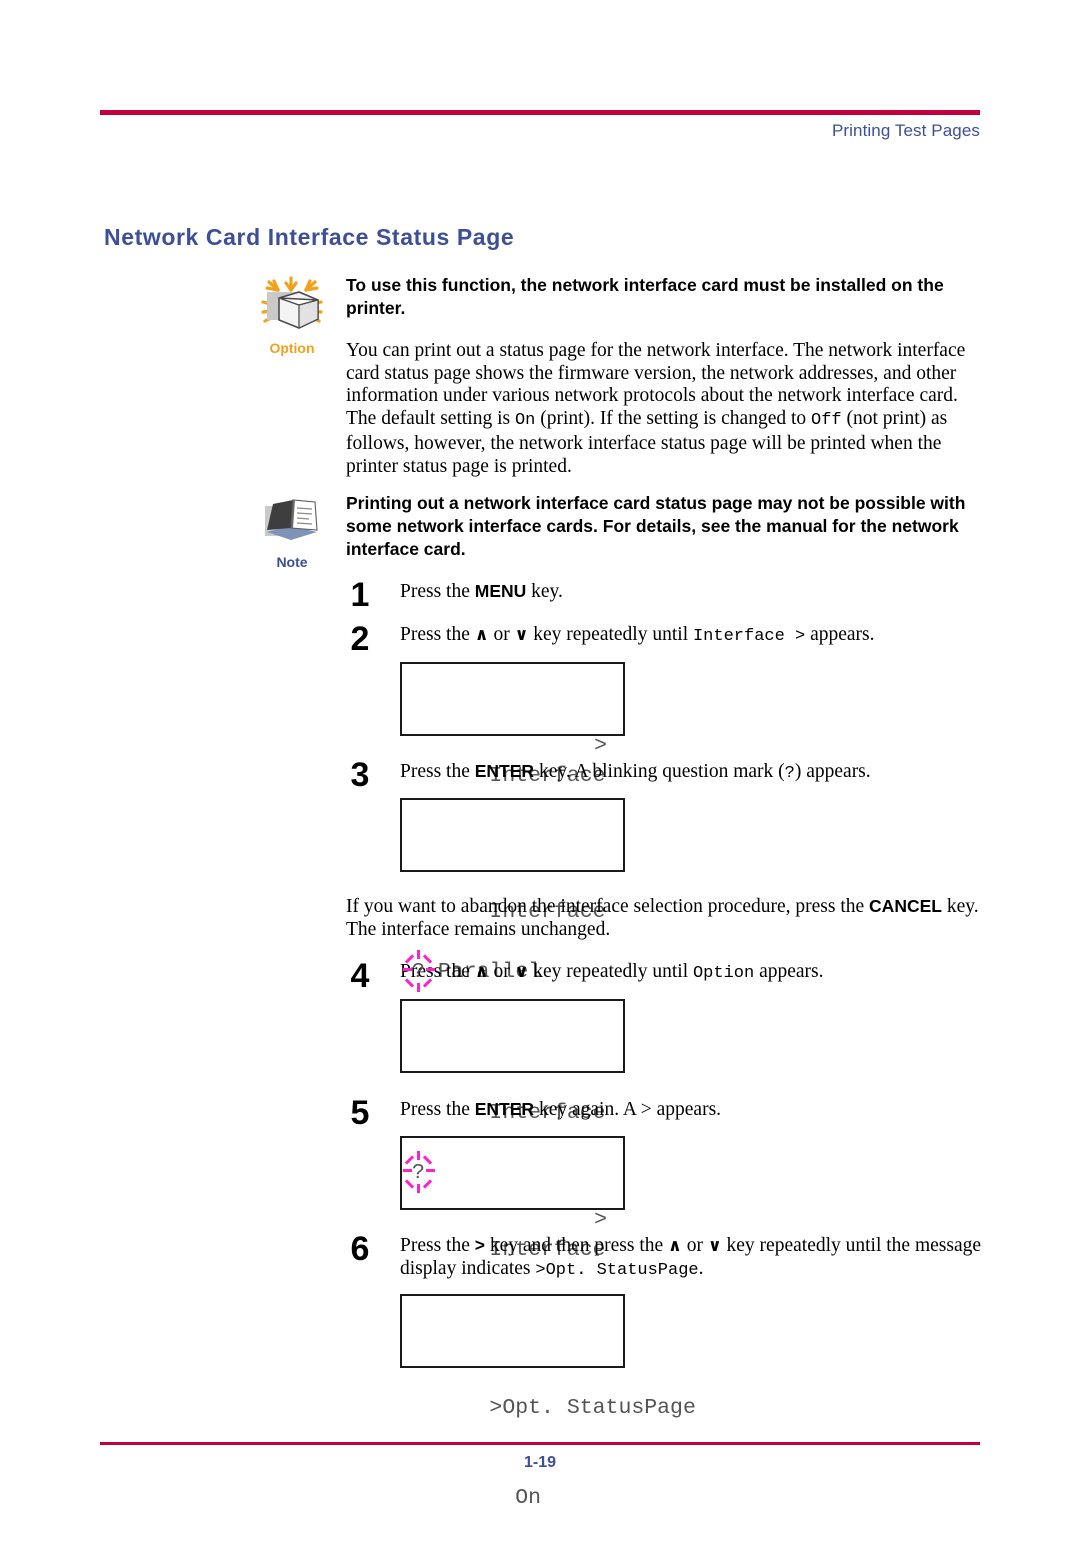 This screenshot has width=1080, height=1543. Describe the element at coordinates (540, 1462) in the screenshot. I see `page-number: 1-19` at that location.